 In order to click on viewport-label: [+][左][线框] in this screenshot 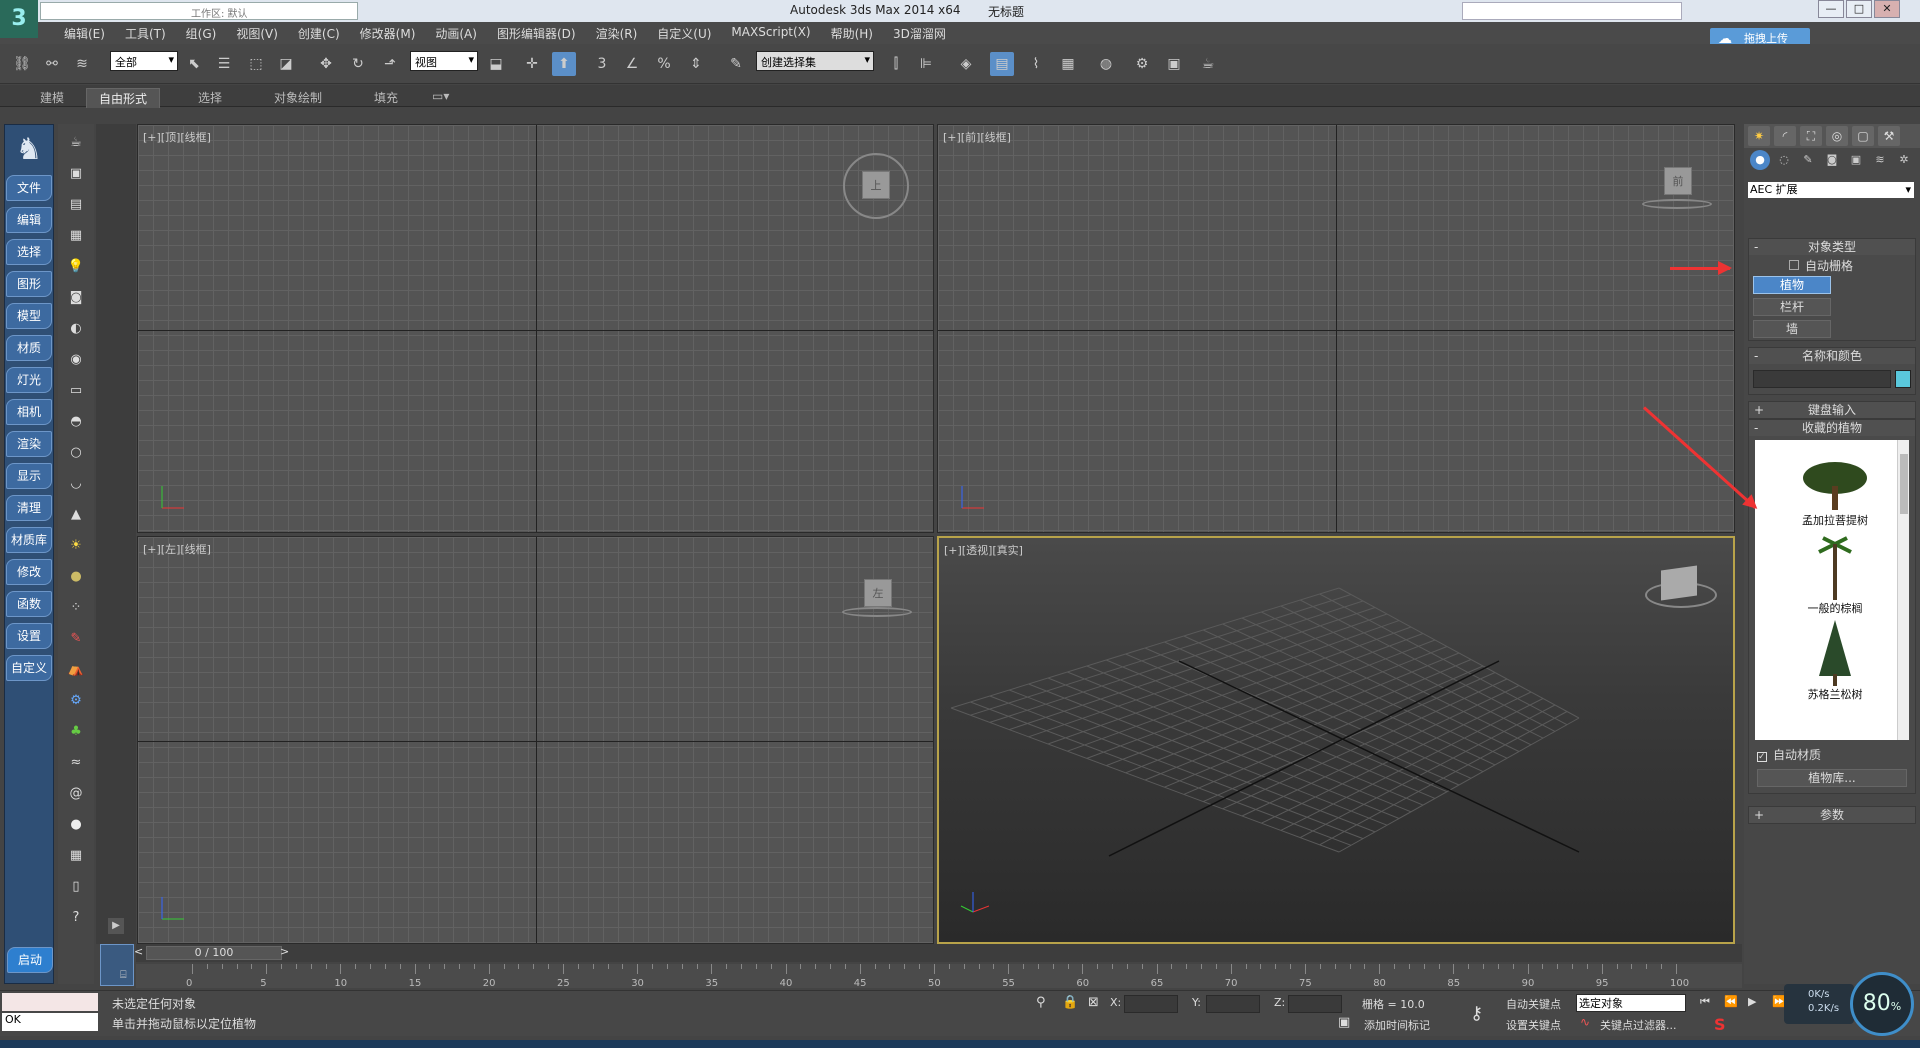, I will do `click(177, 549)`.